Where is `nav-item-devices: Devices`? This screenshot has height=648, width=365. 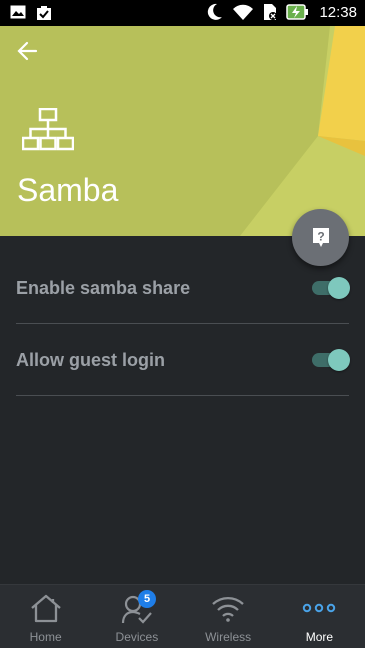 nav-item-devices: Devices is located at coordinates (136, 616).